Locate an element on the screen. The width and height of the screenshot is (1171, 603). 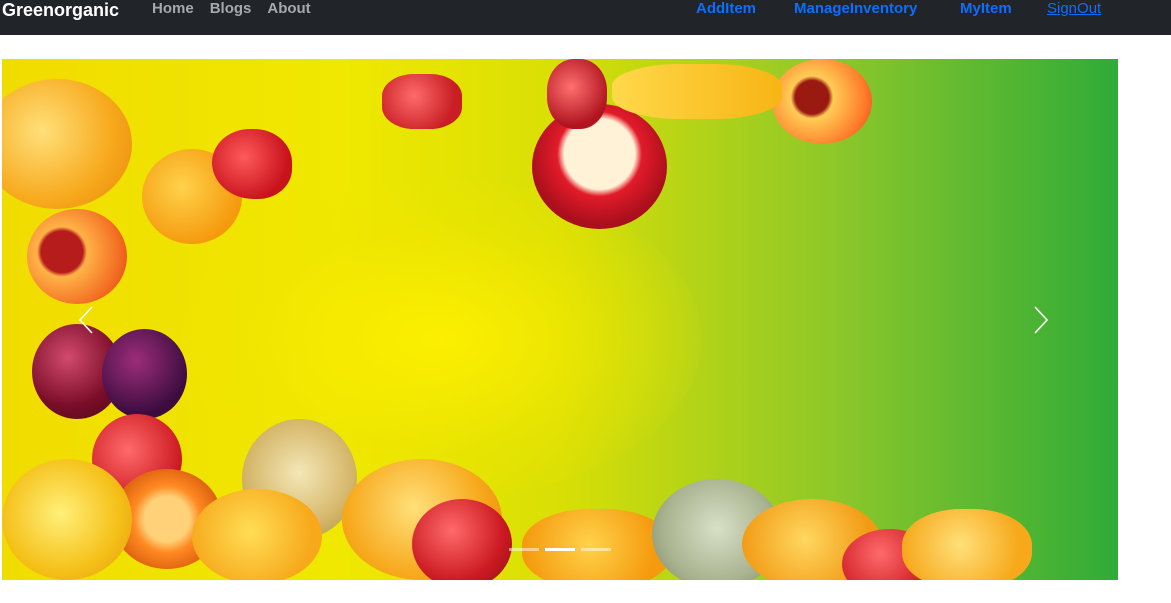
primary-nav: Home Blogs About is located at coordinates (239, 10).